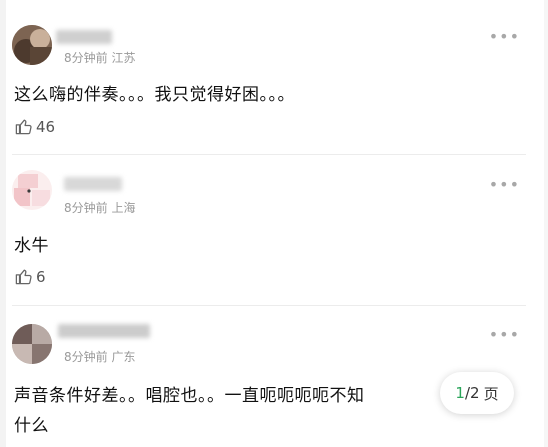 The image size is (548, 447). Describe the element at coordinates (491, 393) in the screenshot. I see `page-unit: 页` at that location.